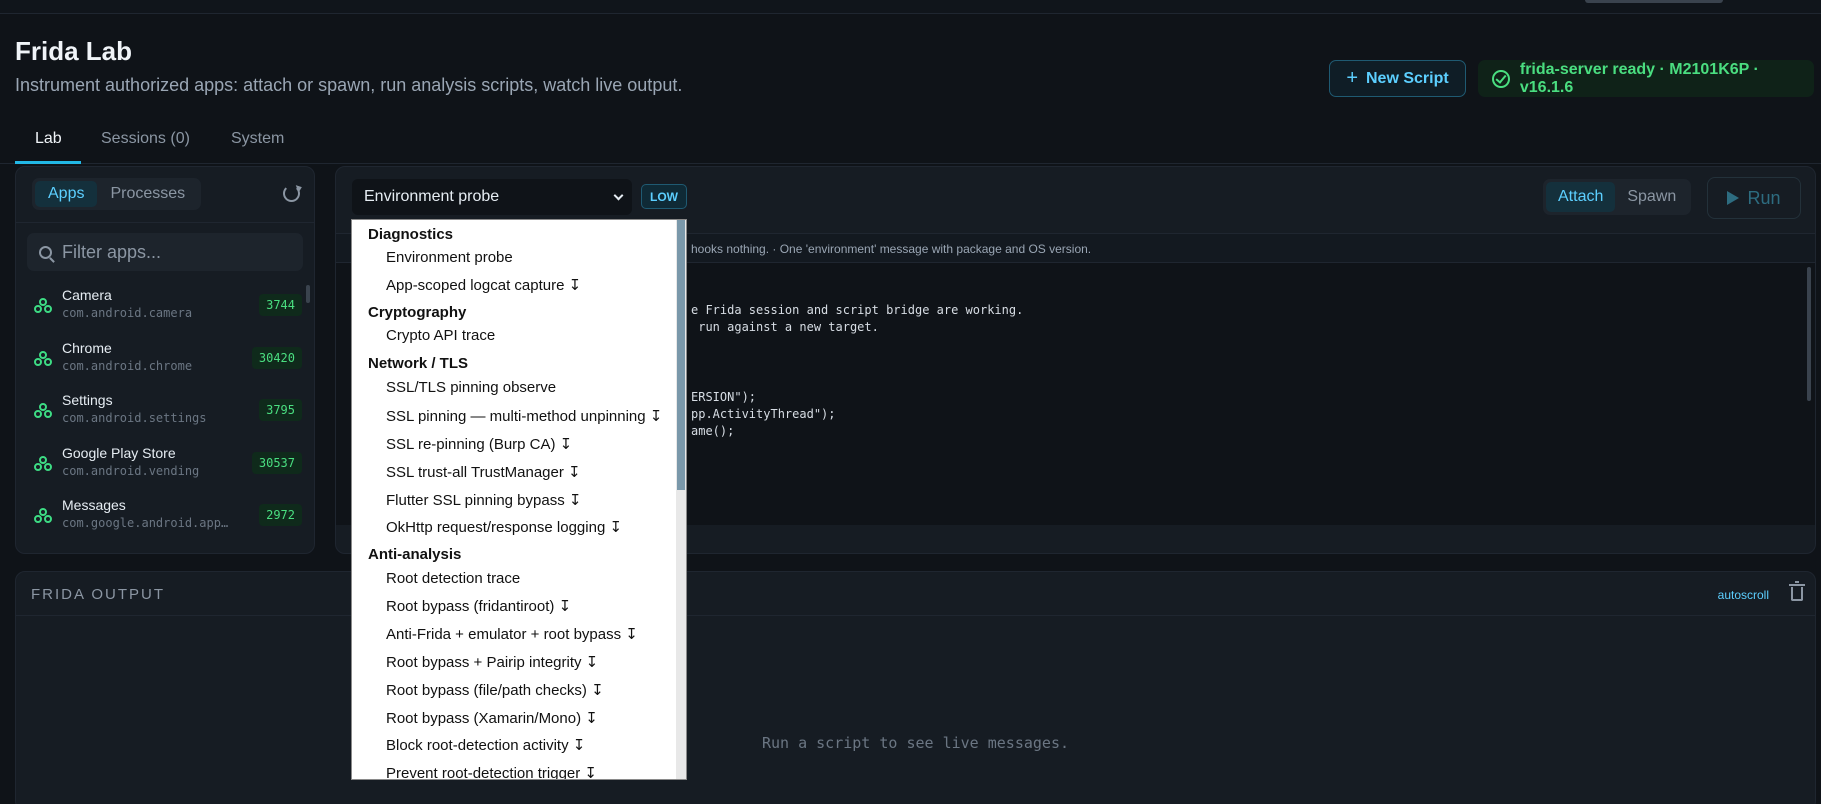 The image size is (1821, 804). Describe the element at coordinates (280, 410) in the screenshot. I see `pid-badge: 3795` at that location.